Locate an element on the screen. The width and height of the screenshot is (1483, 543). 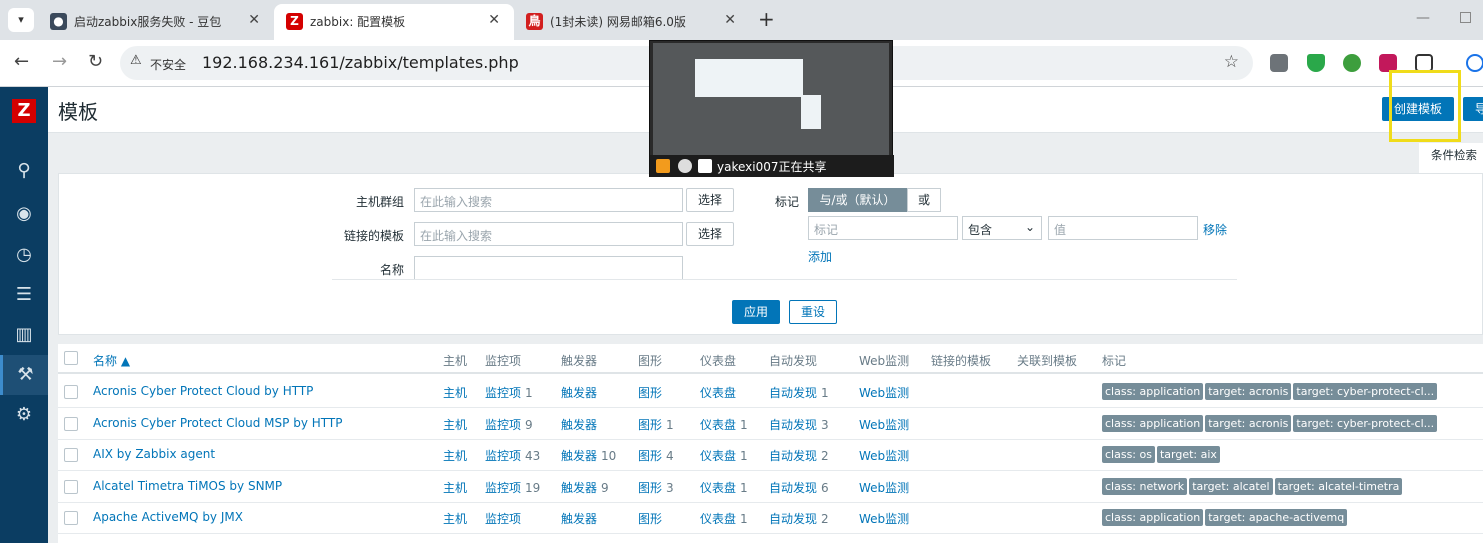
row-graphs-link: 图形 1 is located at coordinates (656, 424).